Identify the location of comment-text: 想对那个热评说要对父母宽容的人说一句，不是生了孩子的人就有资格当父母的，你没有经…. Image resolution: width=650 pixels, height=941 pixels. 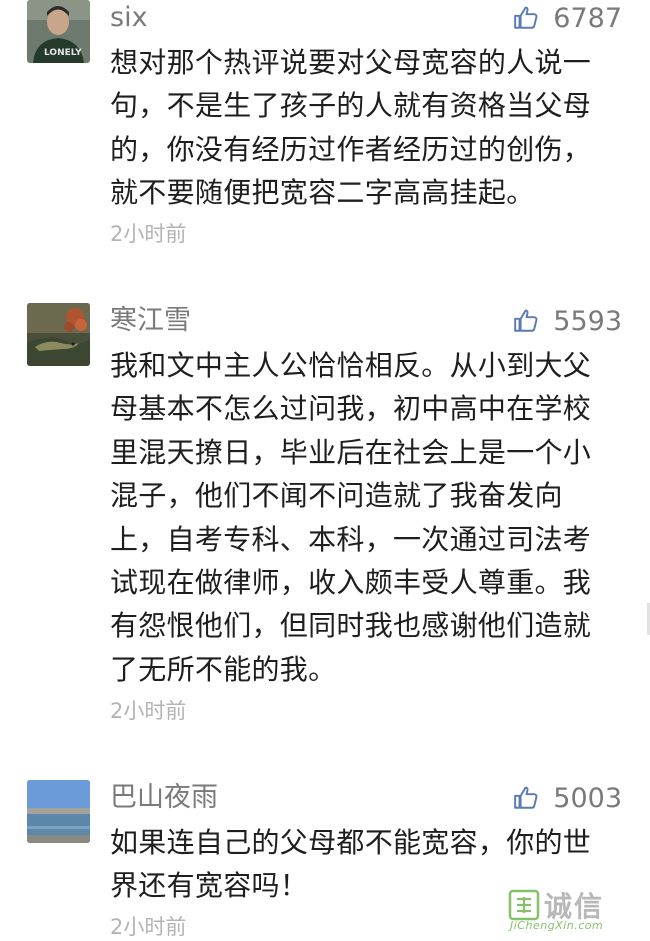
(351, 128).